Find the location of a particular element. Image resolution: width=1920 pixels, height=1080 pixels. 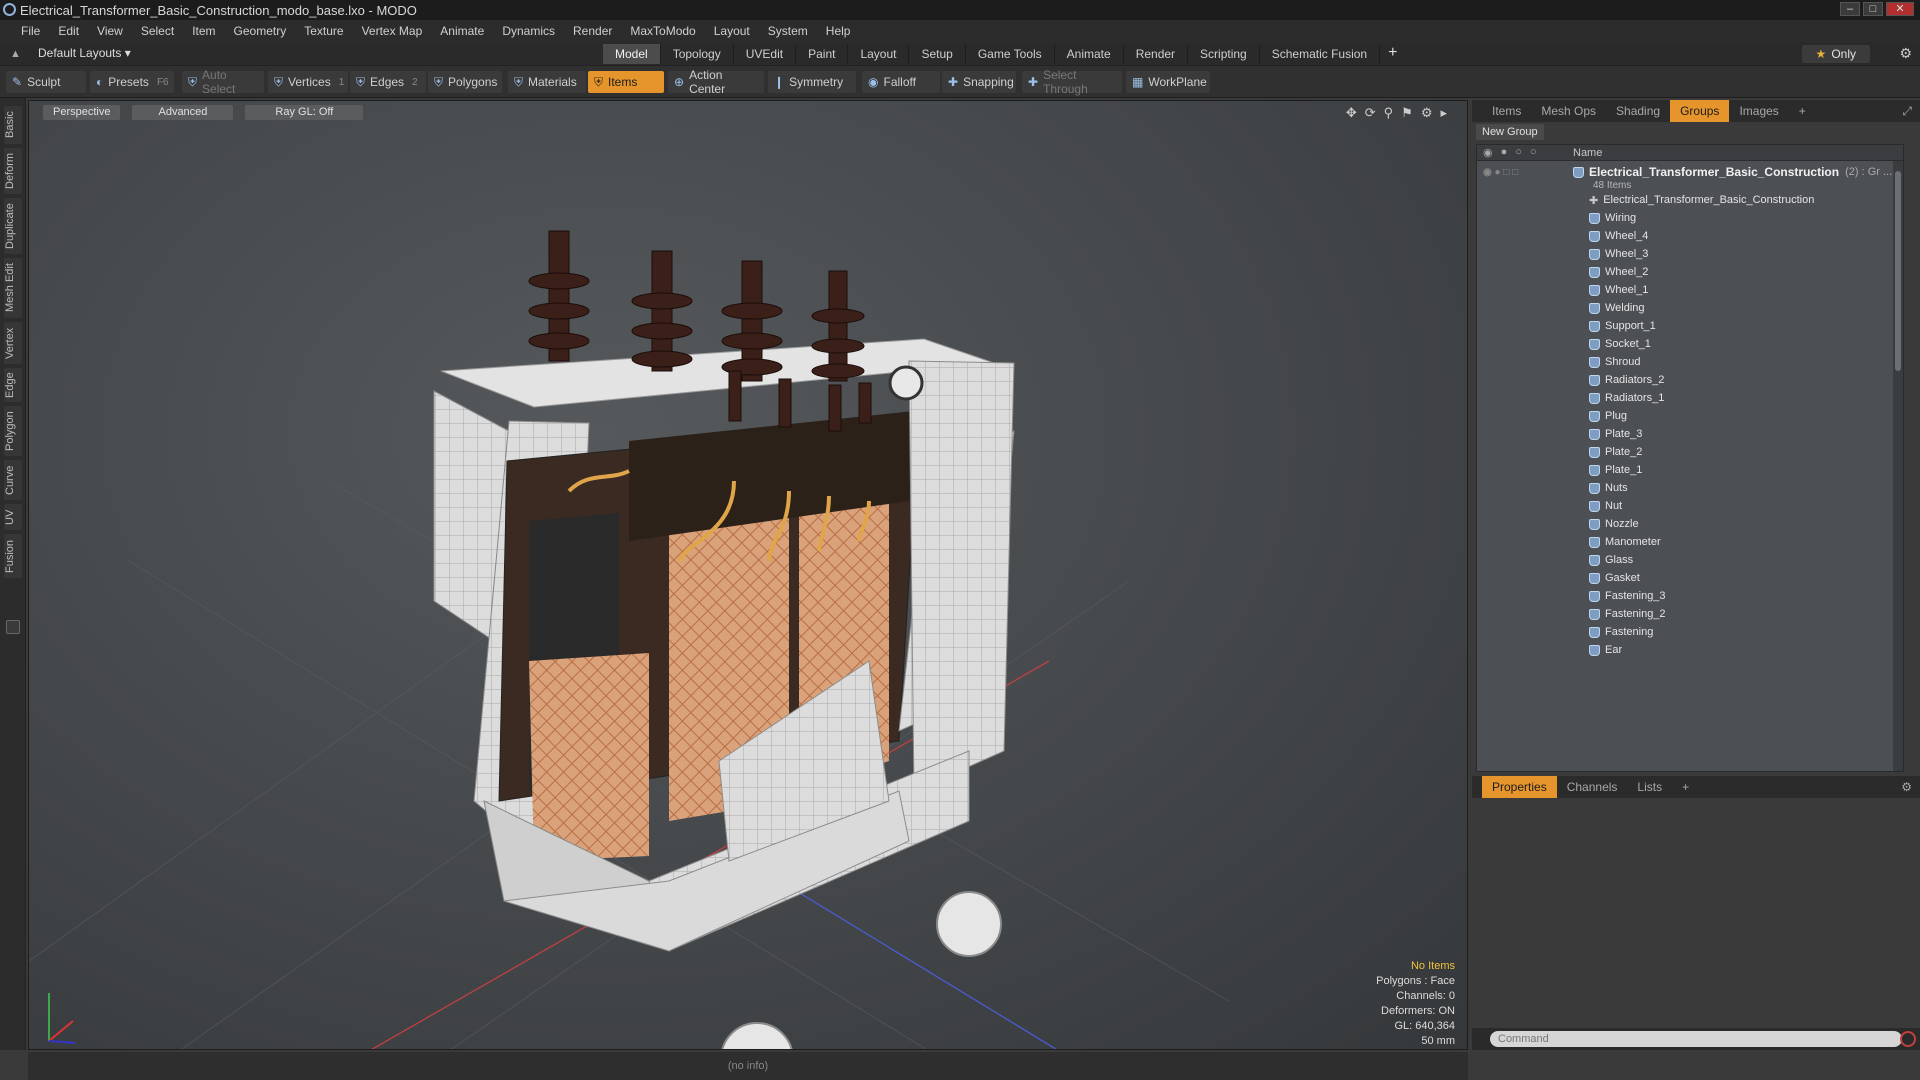

polygons-button: ⛨ Polygons is located at coordinates (465, 82).